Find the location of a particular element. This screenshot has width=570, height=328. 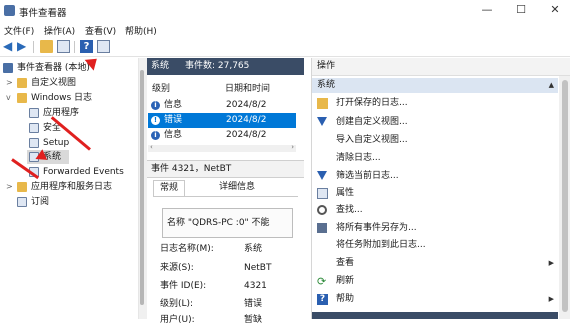

prop-row: 来源(S): NetBT is located at coordinates (216, 268).